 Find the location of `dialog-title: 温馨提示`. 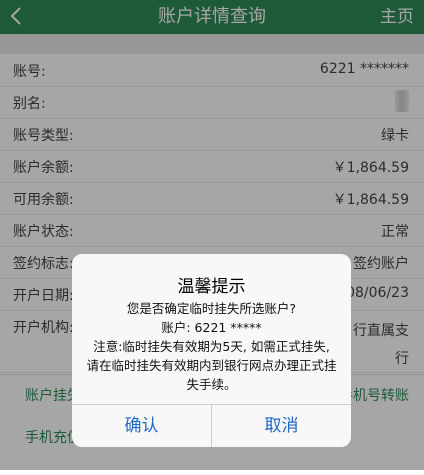

dialog-title: 温馨提示 is located at coordinates (211, 287).